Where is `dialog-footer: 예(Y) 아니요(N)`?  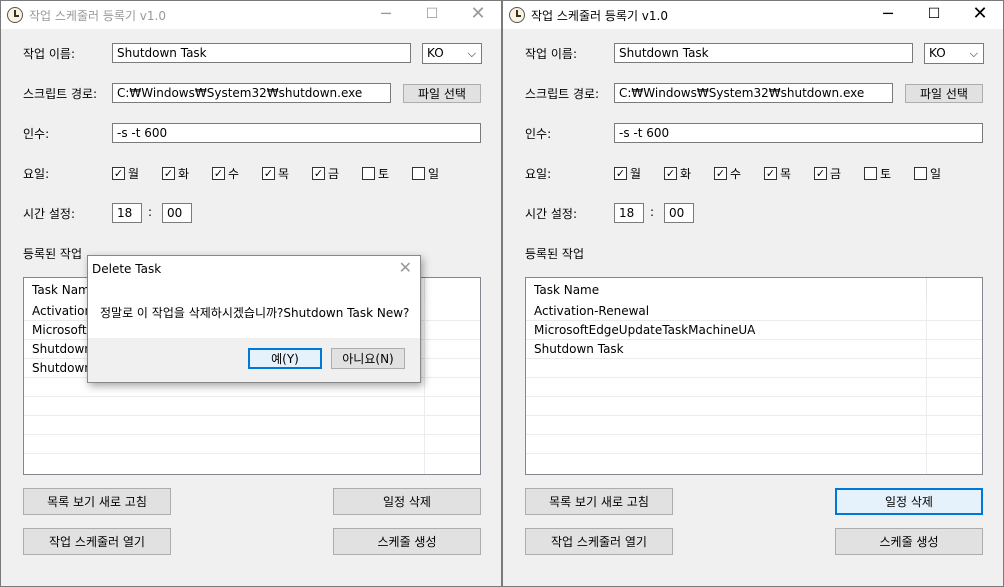
dialog-footer: 예(Y) 아니요(N) is located at coordinates (254, 360).